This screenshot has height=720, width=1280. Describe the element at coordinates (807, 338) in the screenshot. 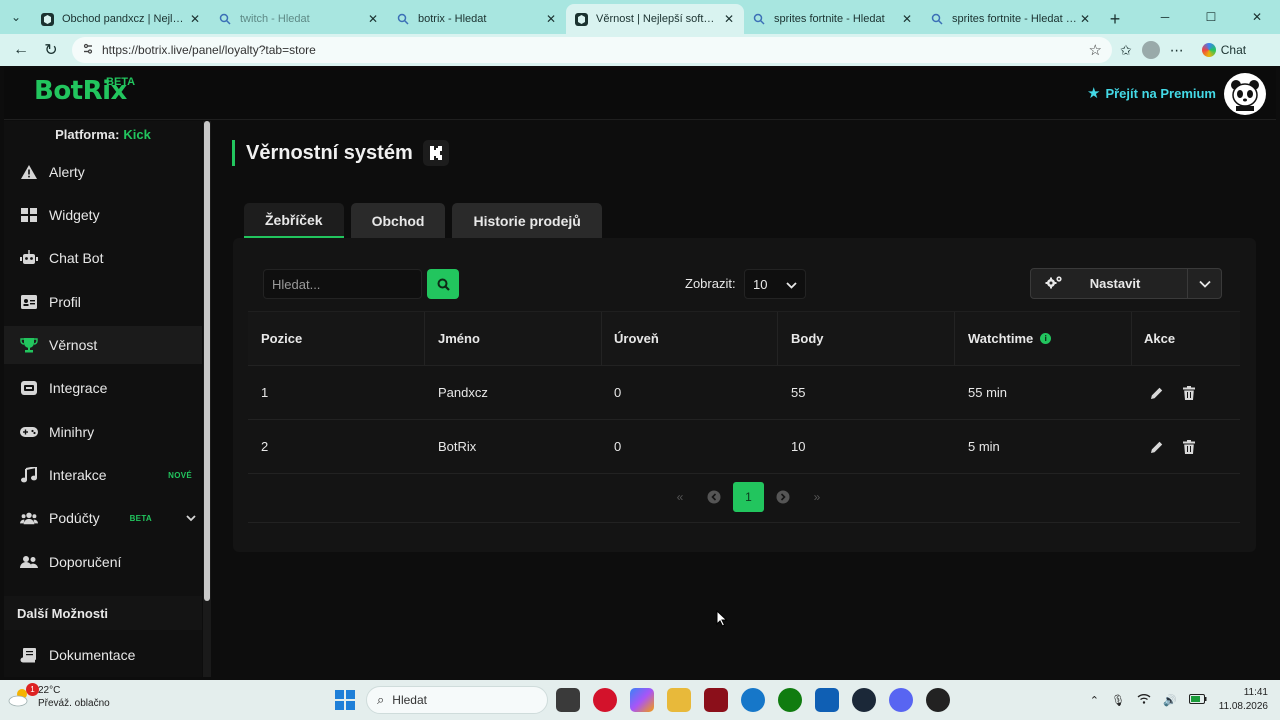

I see `column-header-body: Body` at that location.